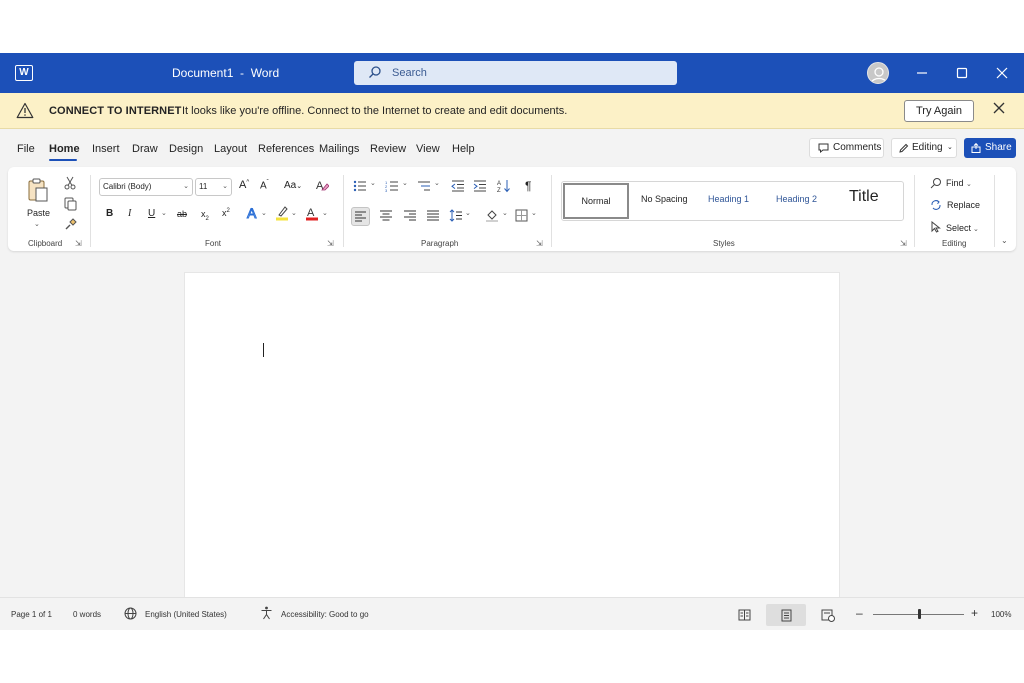 Image resolution: width=1024 pixels, height=683 pixels. I want to click on shading-icon, so click(492, 215).